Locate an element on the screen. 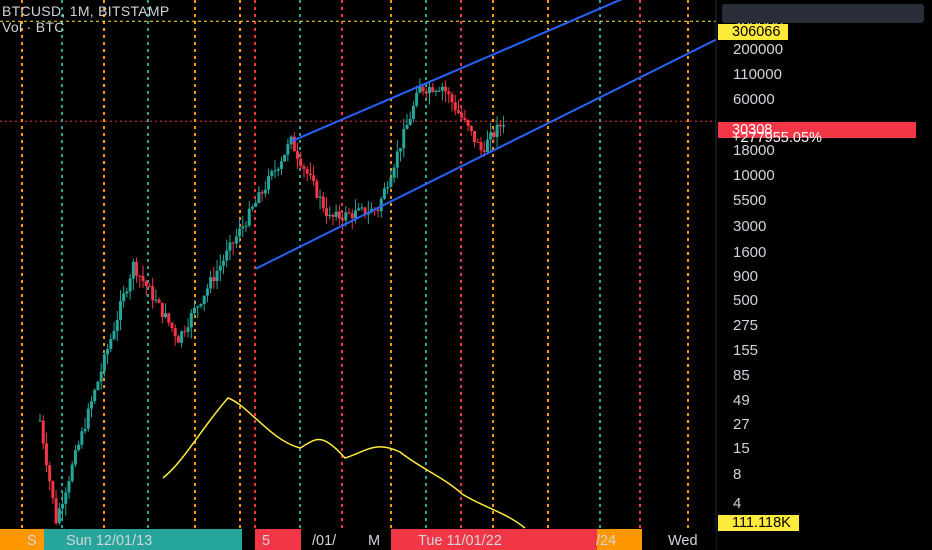 The image size is (932, 550). time-axis-label: Sun 12/01/13 is located at coordinates (109, 541).